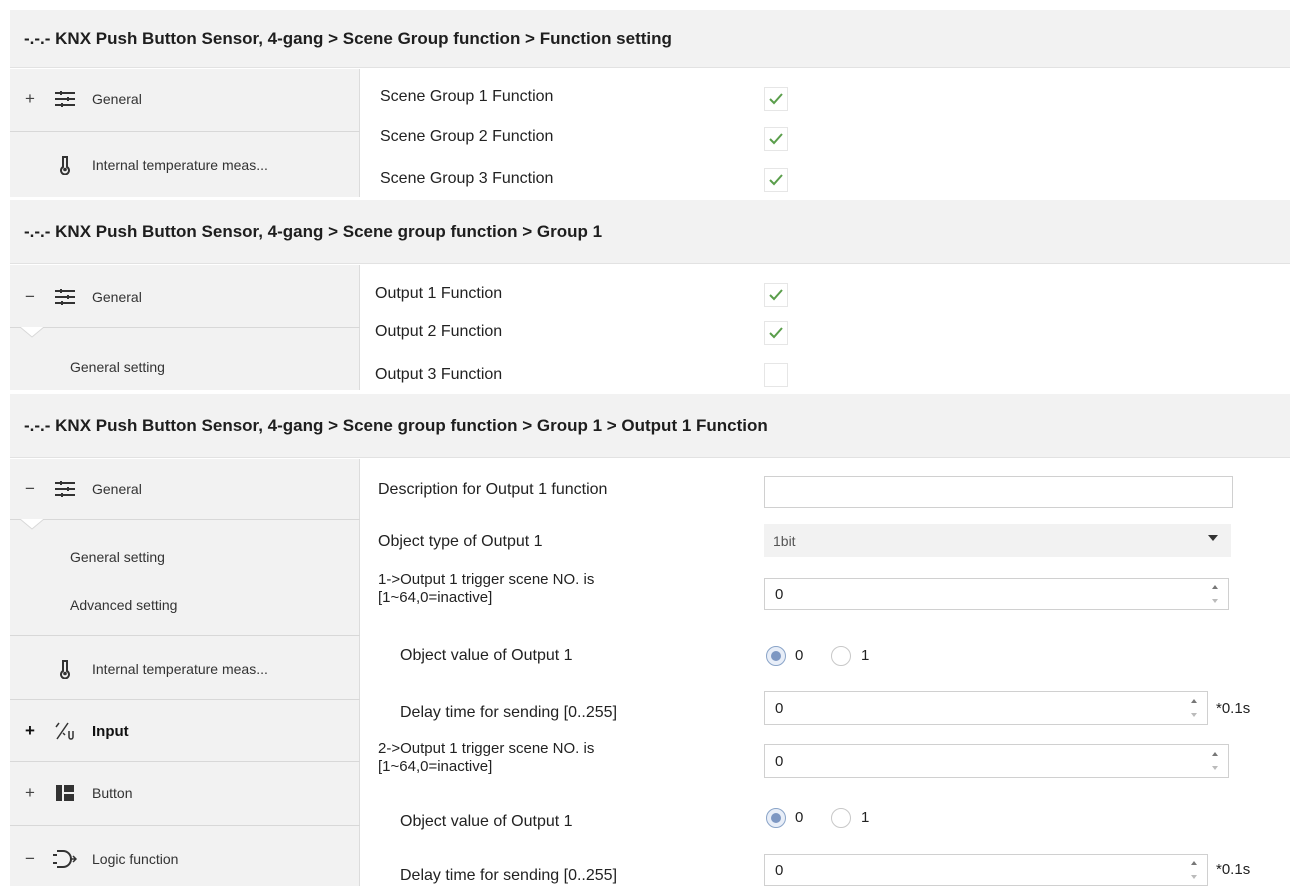 This screenshot has width=1290, height=886. What do you see at coordinates (493, 489) in the screenshot?
I see `description-label: Description for Output 1 function` at bounding box center [493, 489].